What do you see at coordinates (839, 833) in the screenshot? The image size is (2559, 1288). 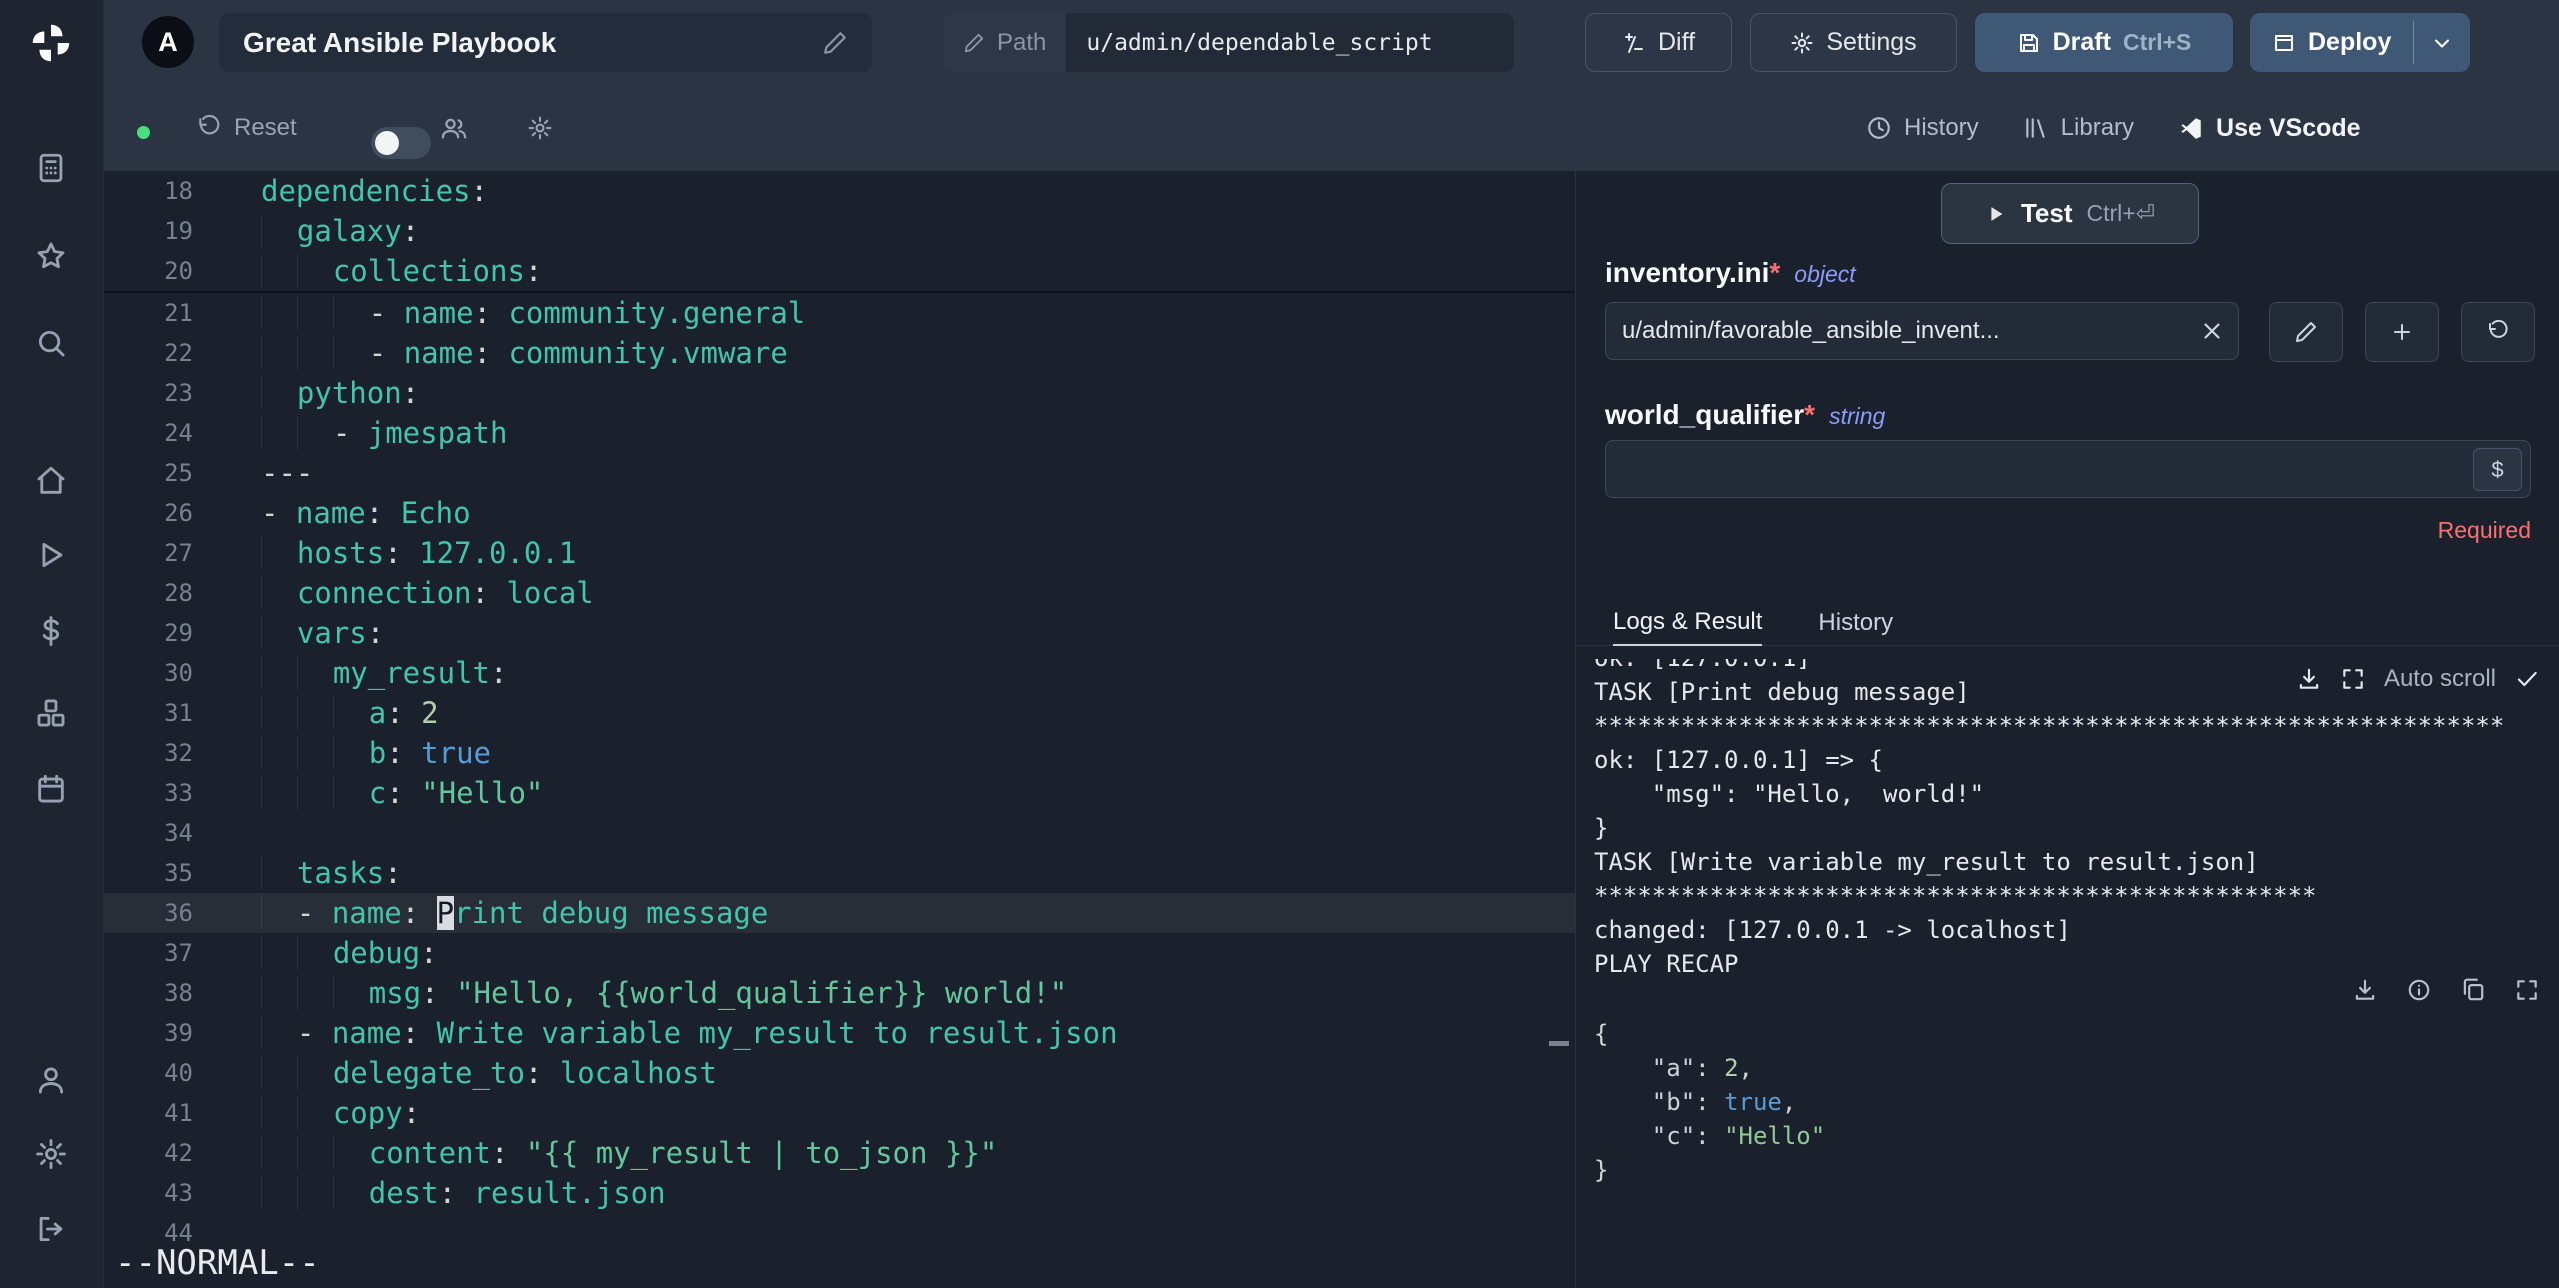 I see `code-line: 34` at bounding box center [839, 833].